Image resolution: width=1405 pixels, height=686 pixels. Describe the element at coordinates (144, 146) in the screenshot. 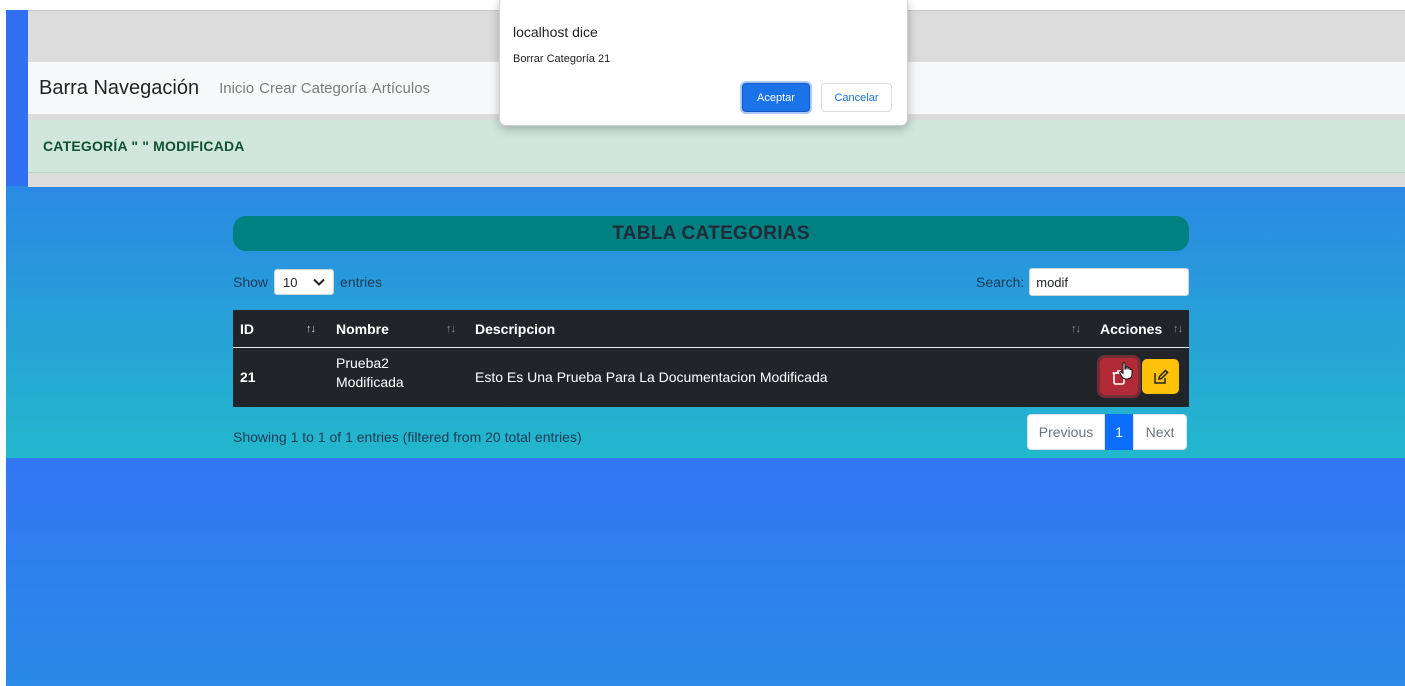

I see `alert-text: CATEGORÍA " " MODIFICADA` at that location.